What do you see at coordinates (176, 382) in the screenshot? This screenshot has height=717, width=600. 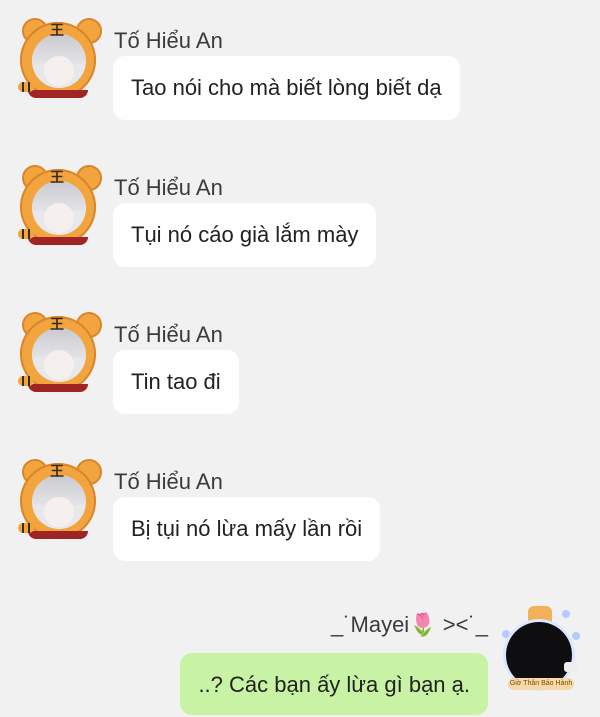 I see `message-bubble: Tin tao đi` at bounding box center [176, 382].